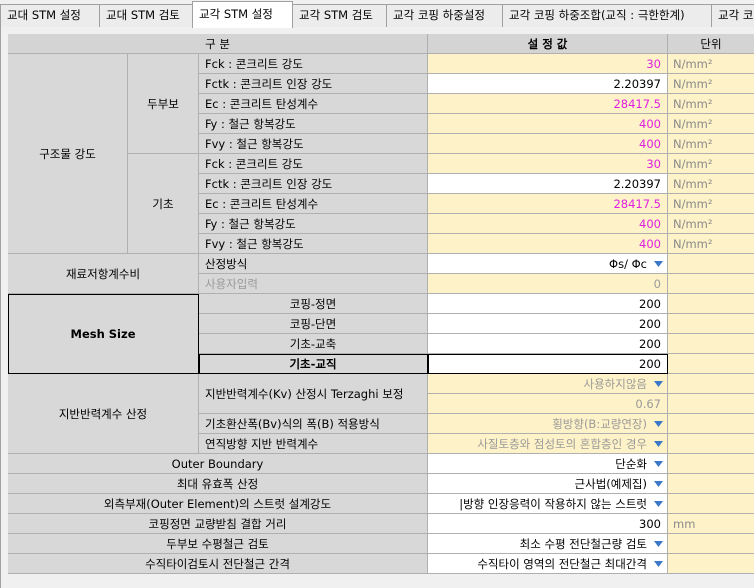  What do you see at coordinates (548, 344) in the screenshot?
I see `mesh-value-2: 200` at bounding box center [548, 344].